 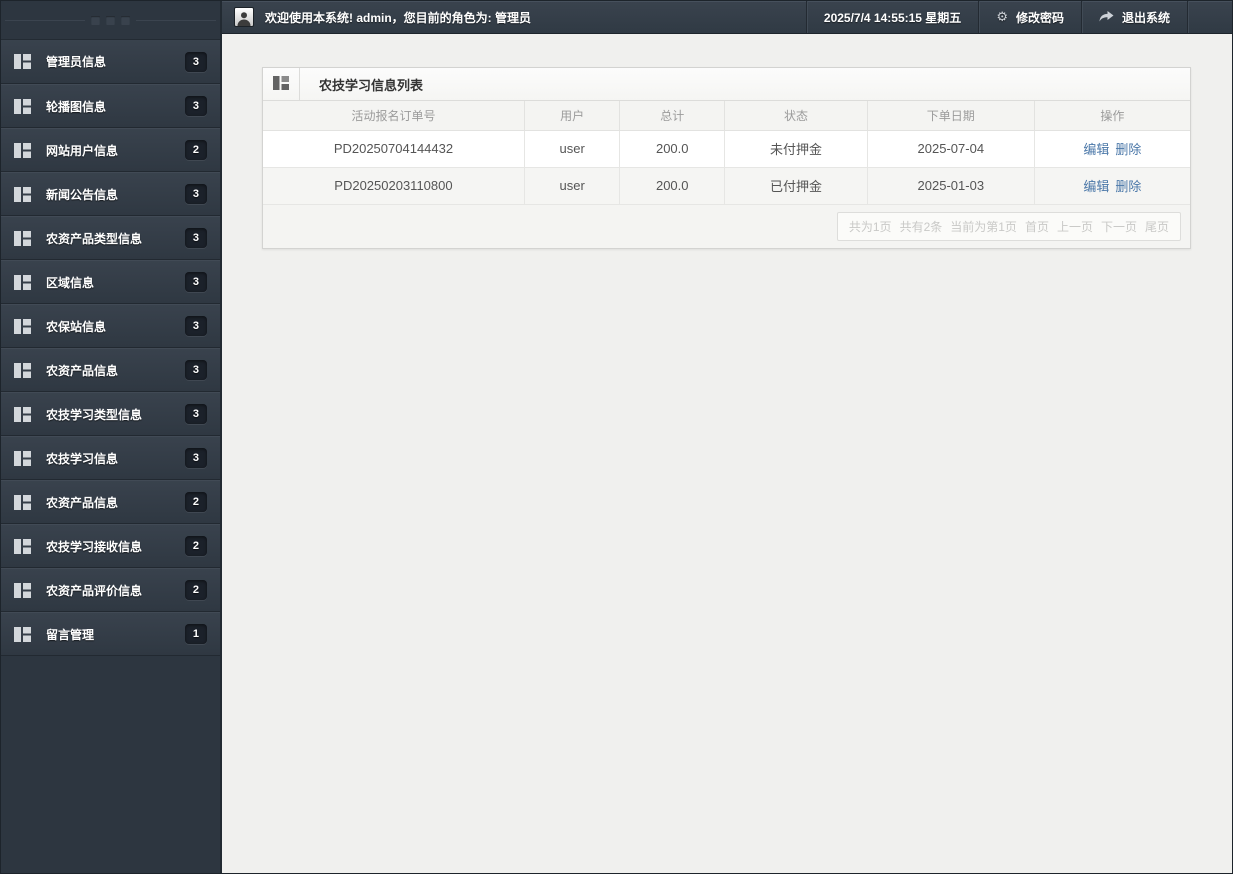 I want to click on sidebar-item-news-info: 新闻公告信息 3, so click(x=110, y=194).